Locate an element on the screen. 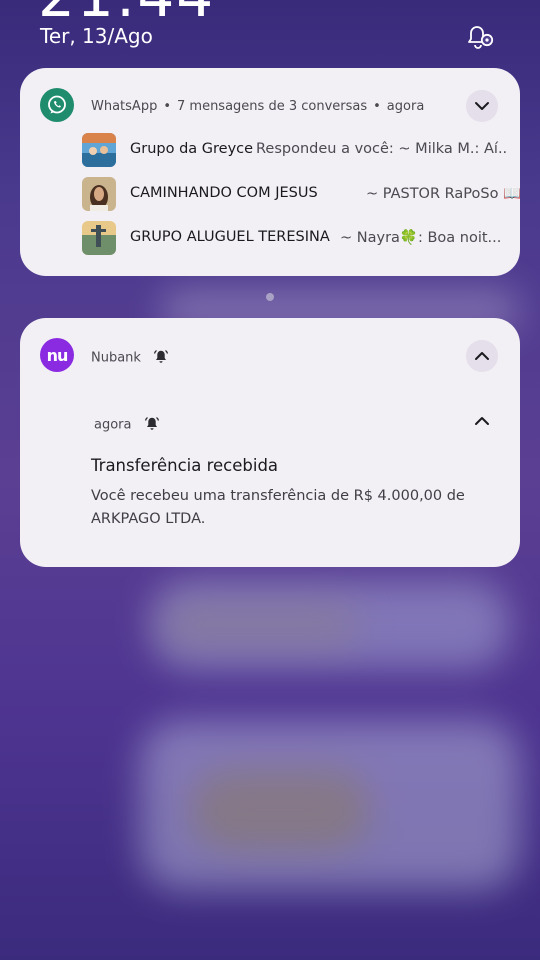 This screenshot has width=540, height=960. notification-title: Transferência recebida is located at coordinates (185, 465).